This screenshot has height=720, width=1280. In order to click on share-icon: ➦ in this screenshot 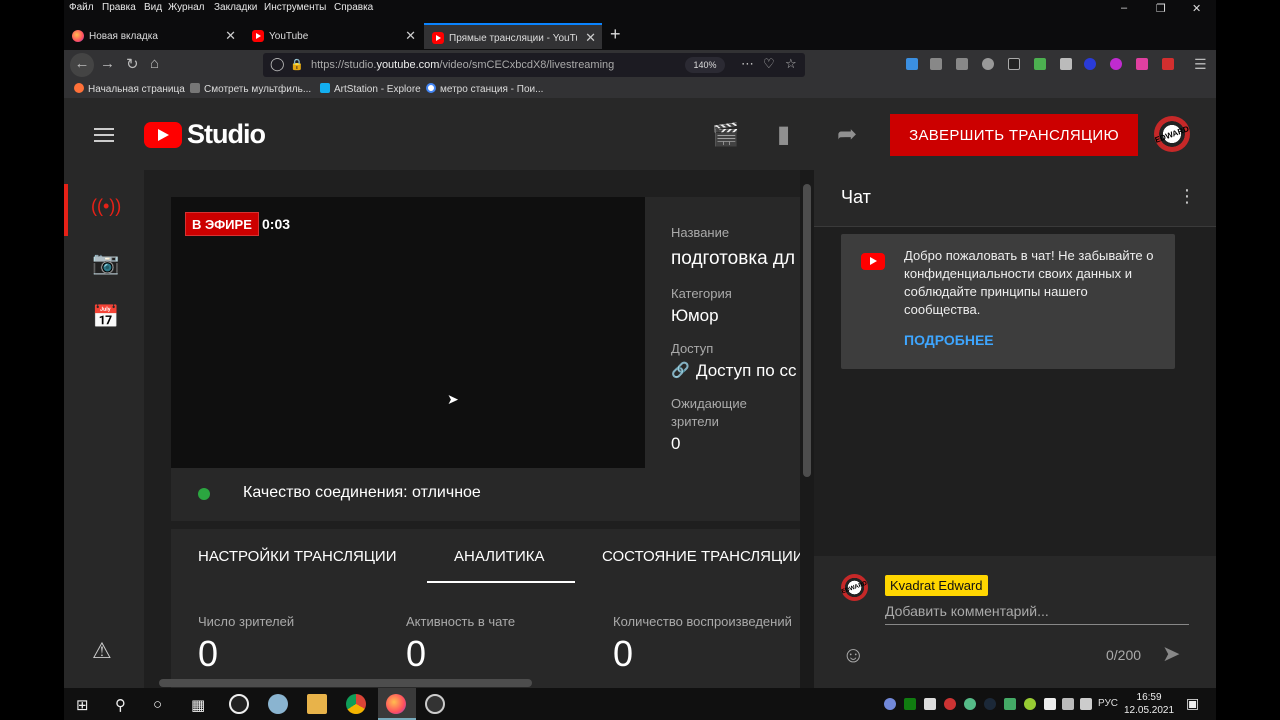, I will do `click(847, 134)`.